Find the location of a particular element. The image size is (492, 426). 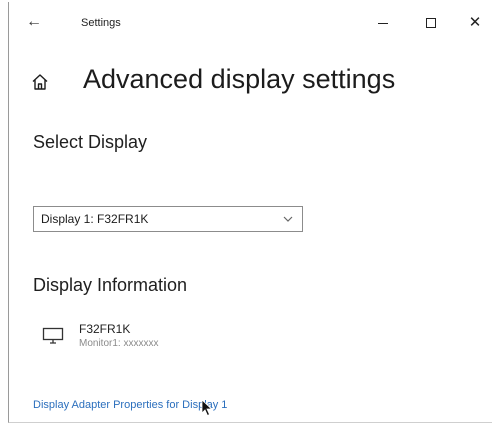

minimize-icon is located at coordinates (383, 23).